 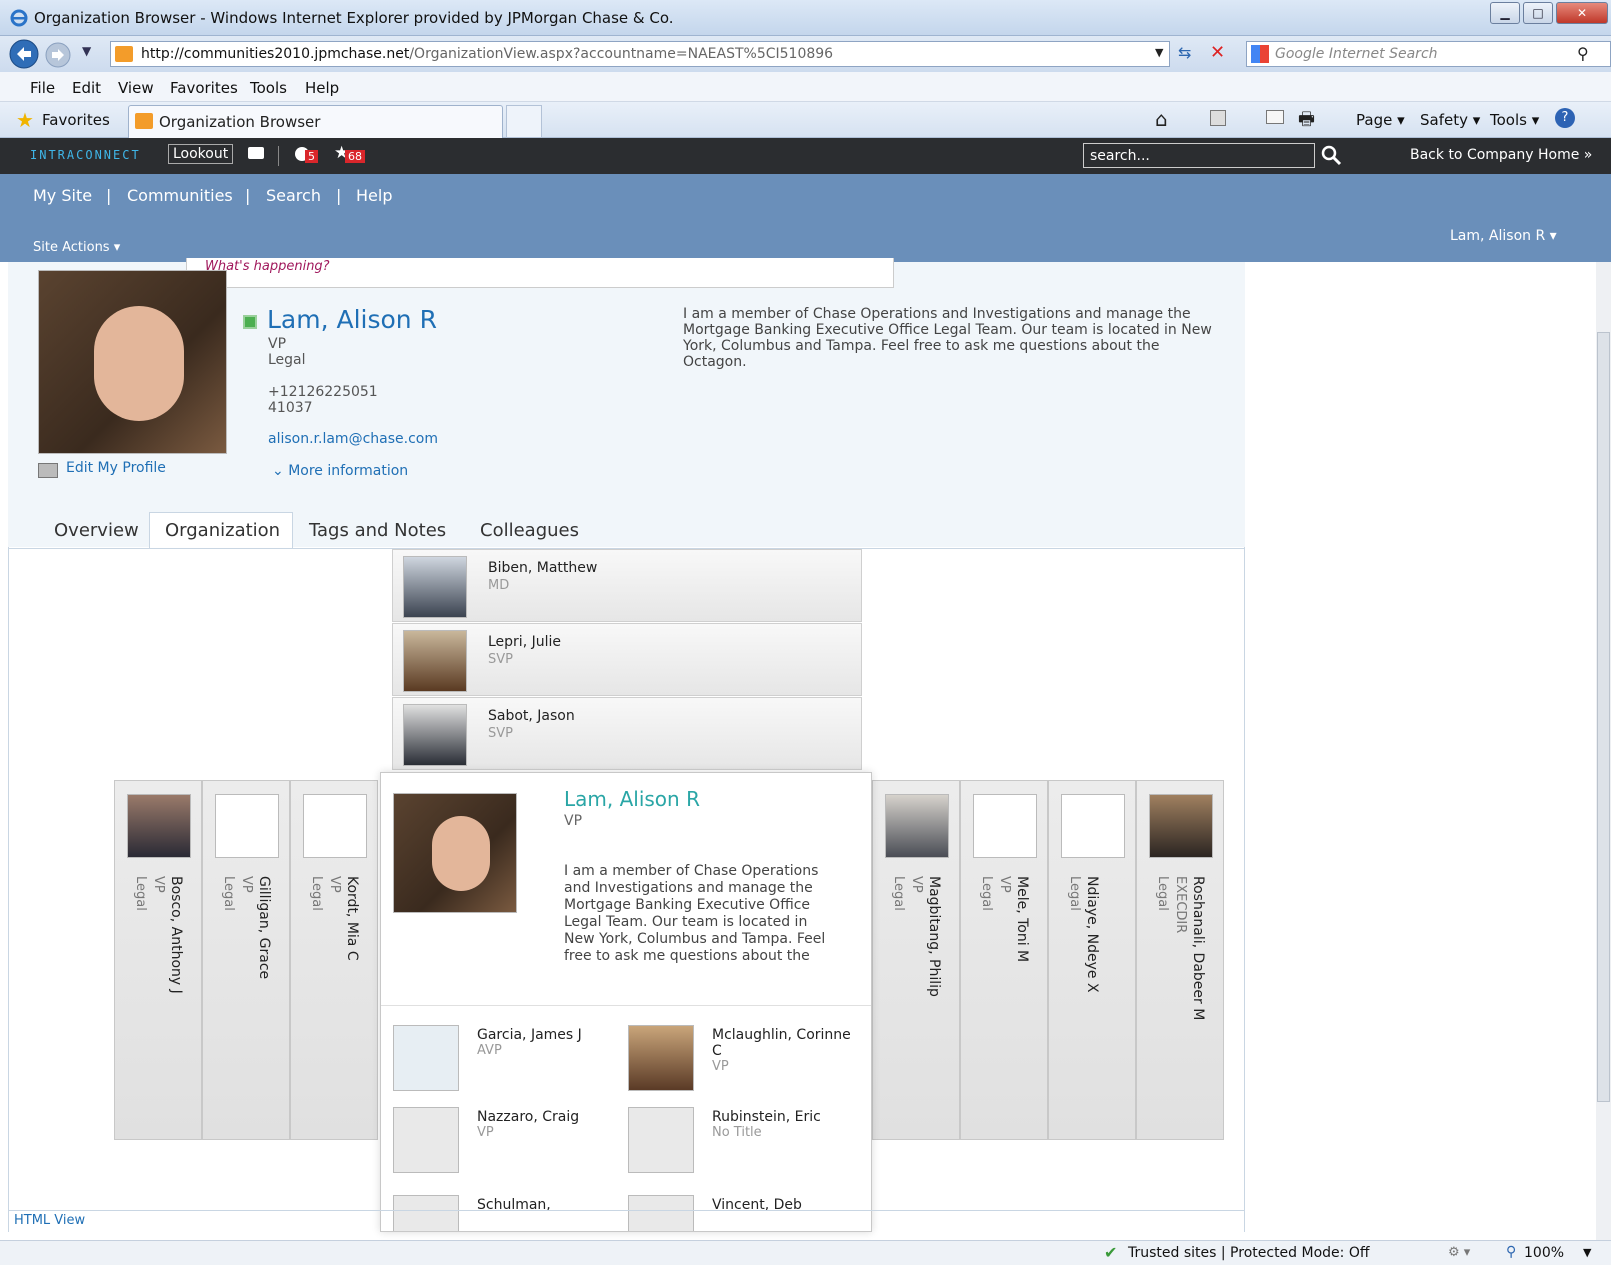 I want to click on edit-profile-icon, so click(x=48, y=470).